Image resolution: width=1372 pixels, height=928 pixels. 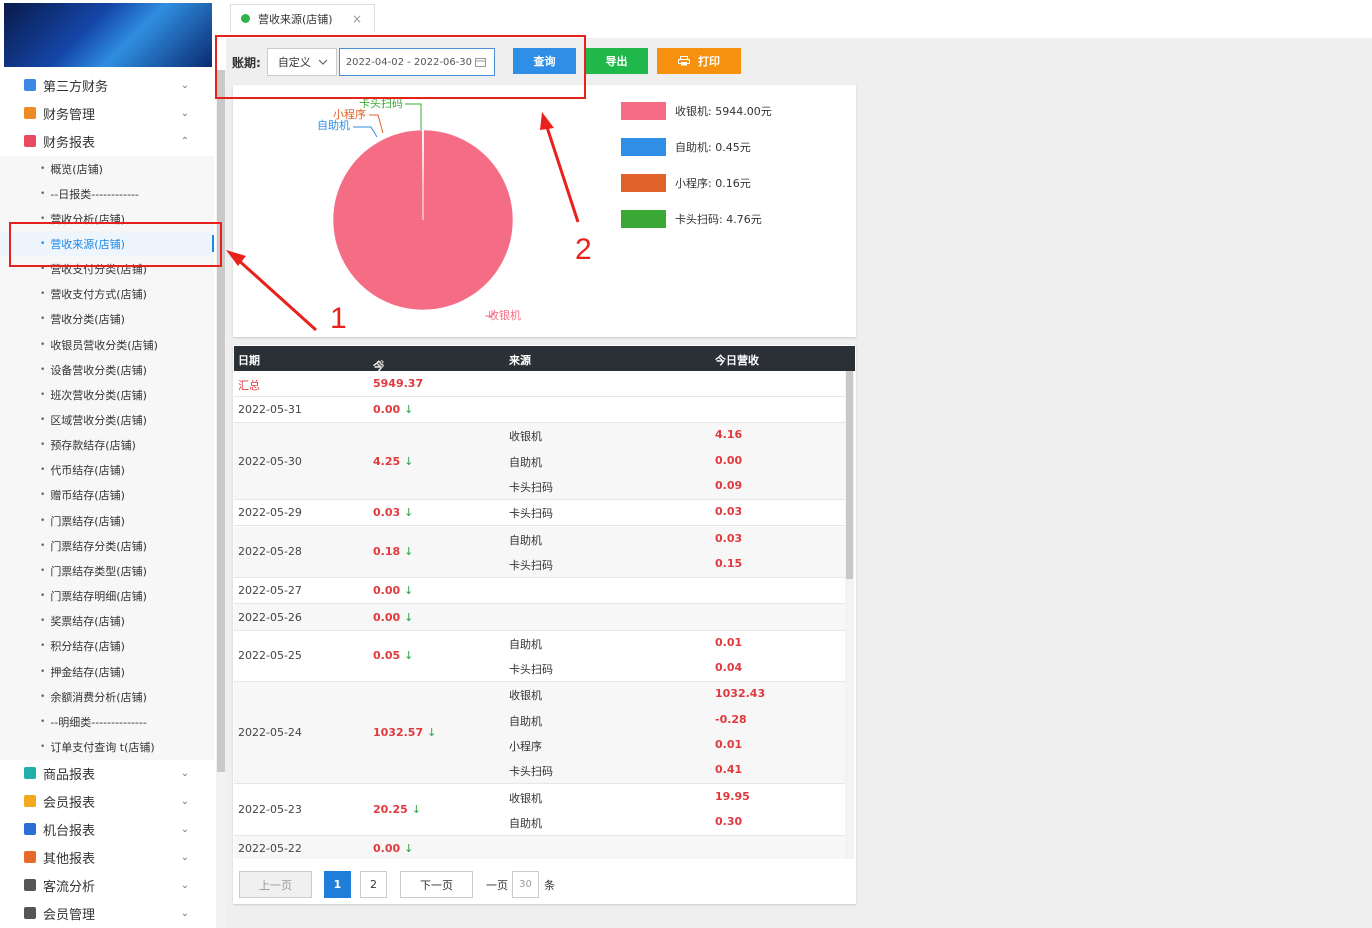 What do you see at coordinates (338, 318) in the screenshot?
I see `callout-number-1: 1` at bounding box center [338, 318].